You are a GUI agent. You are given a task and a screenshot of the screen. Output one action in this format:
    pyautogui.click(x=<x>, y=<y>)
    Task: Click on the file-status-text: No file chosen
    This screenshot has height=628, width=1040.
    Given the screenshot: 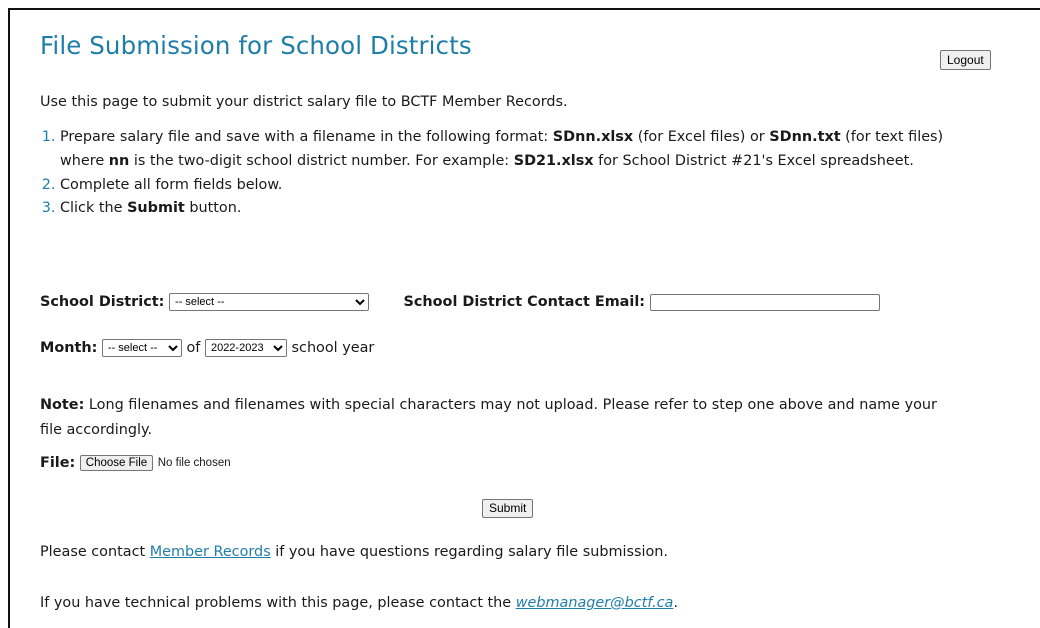 What is the action you would take?
    pyautogui.click(x=194, y=463)
    